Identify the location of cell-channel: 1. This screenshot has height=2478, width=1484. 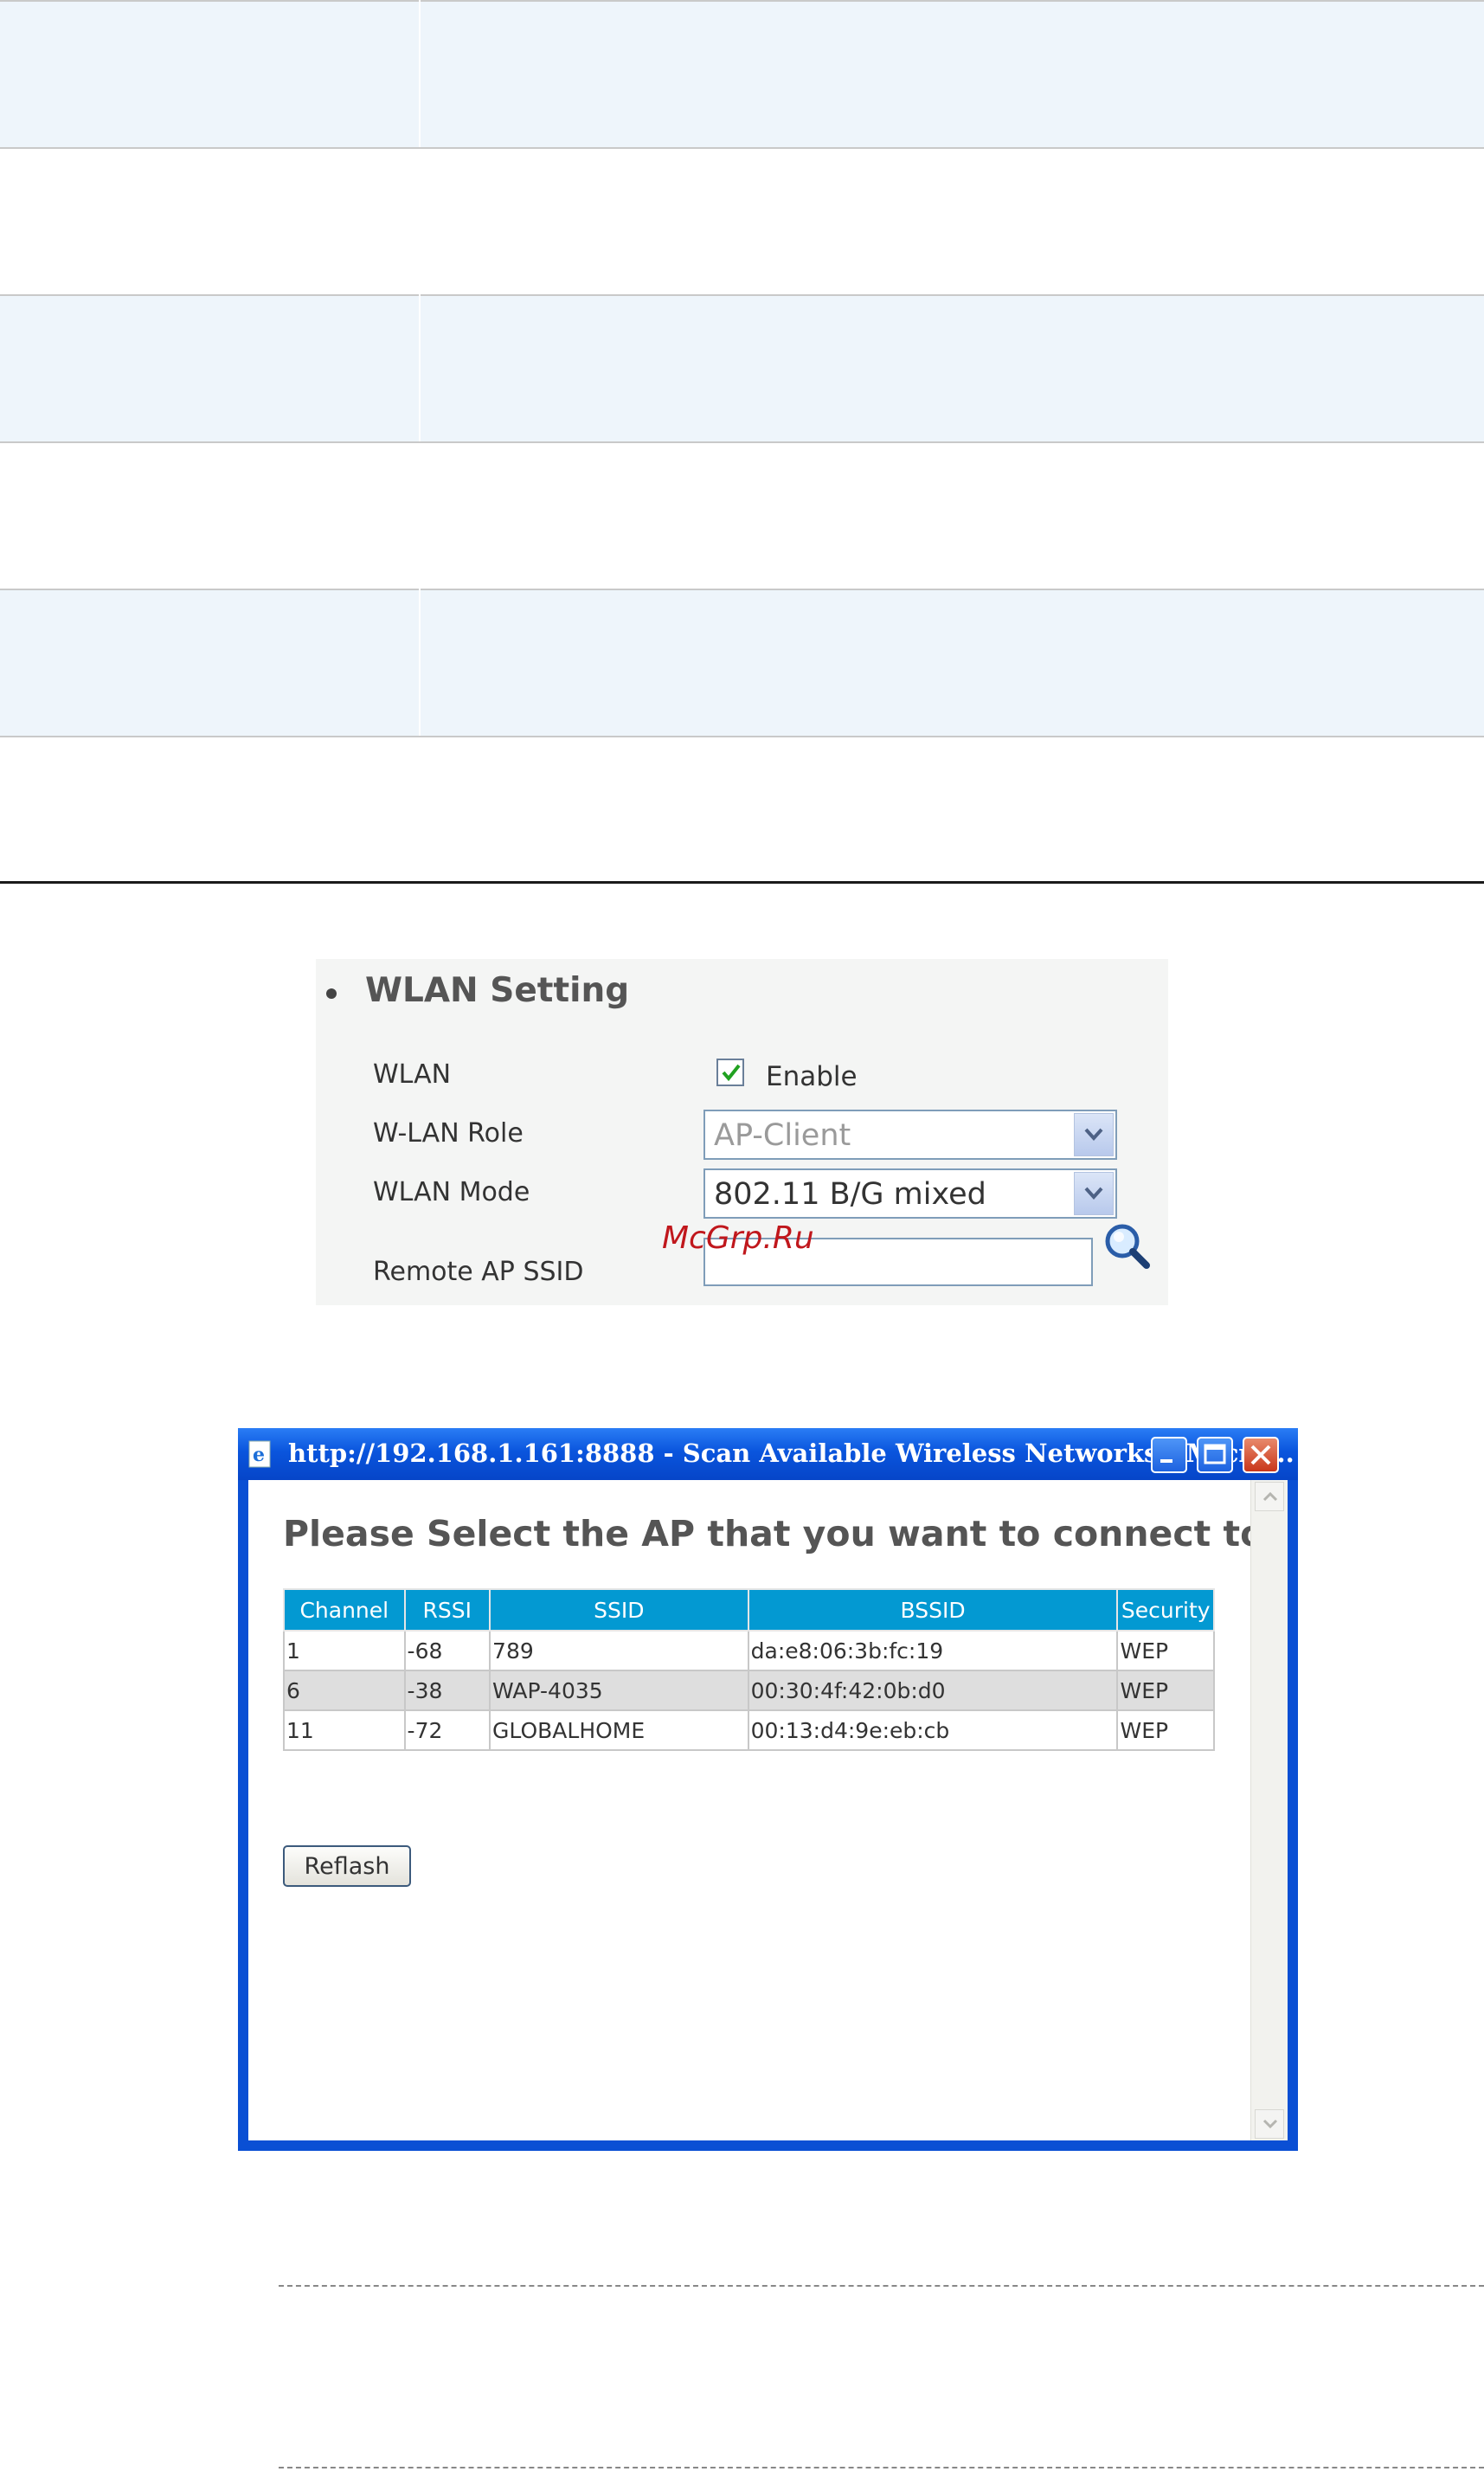
(344, 1650).